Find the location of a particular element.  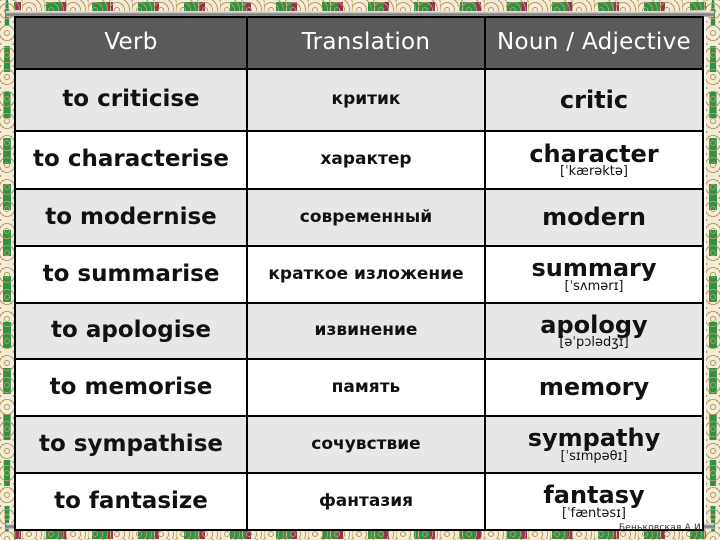

cell-translation: краткое изложение is located at coordinates (366, 274).